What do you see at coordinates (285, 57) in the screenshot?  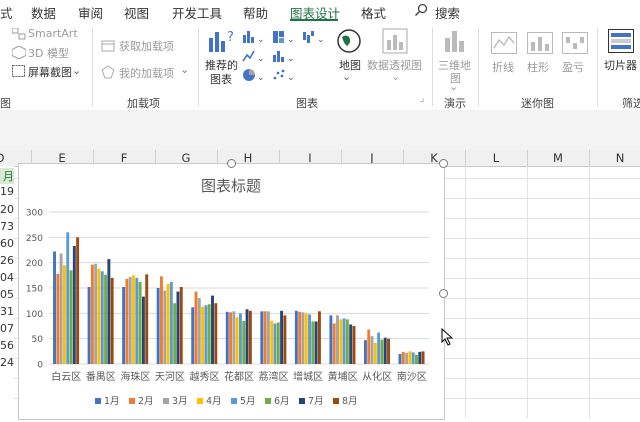 I see `statistic-chart-icon: ⌄` at bounding box center [285, 57].